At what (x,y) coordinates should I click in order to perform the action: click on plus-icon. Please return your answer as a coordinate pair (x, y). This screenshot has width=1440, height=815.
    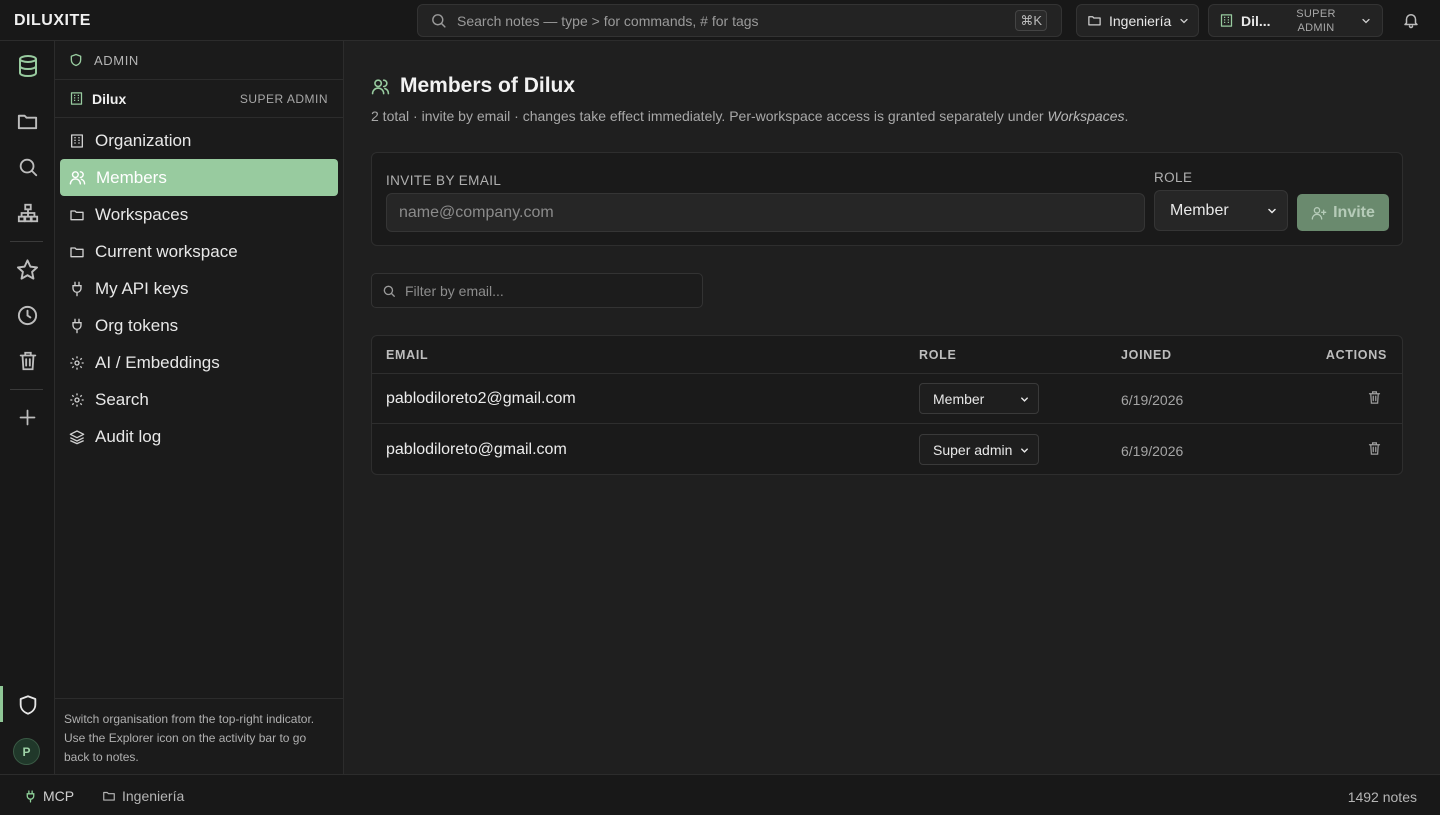
    Looking at the image, I should click on (27, 417).